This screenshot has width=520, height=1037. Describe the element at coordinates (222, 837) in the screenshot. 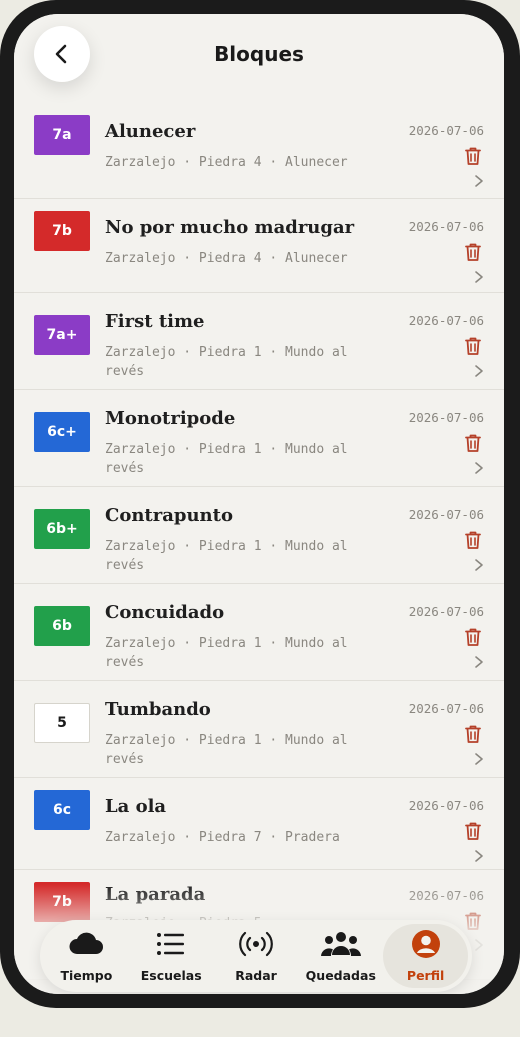

I see `problem-location: Zarzalejo · Piedra 7 · Pradera` at that location.